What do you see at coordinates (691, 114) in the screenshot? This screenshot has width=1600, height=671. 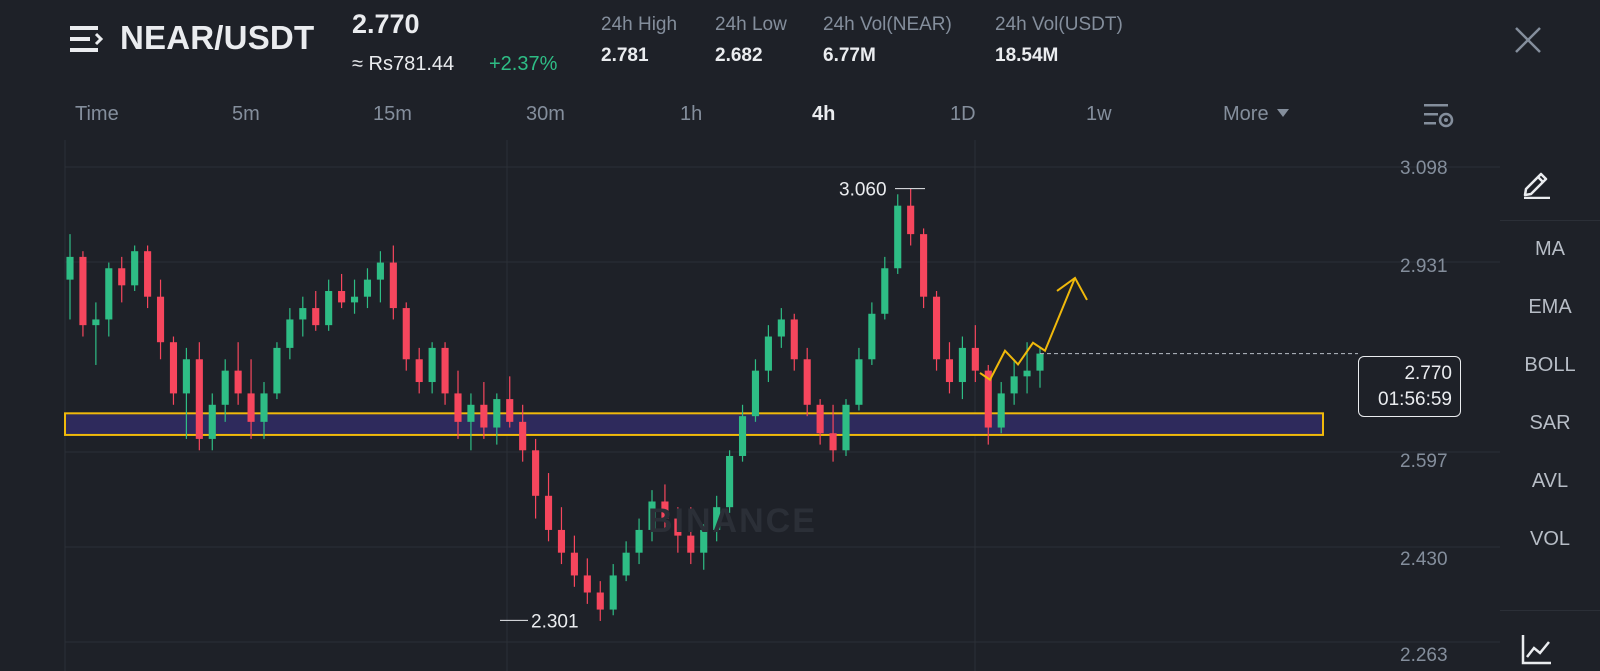 I see `tab-1h: 1h` at bounding box center [691, 114].